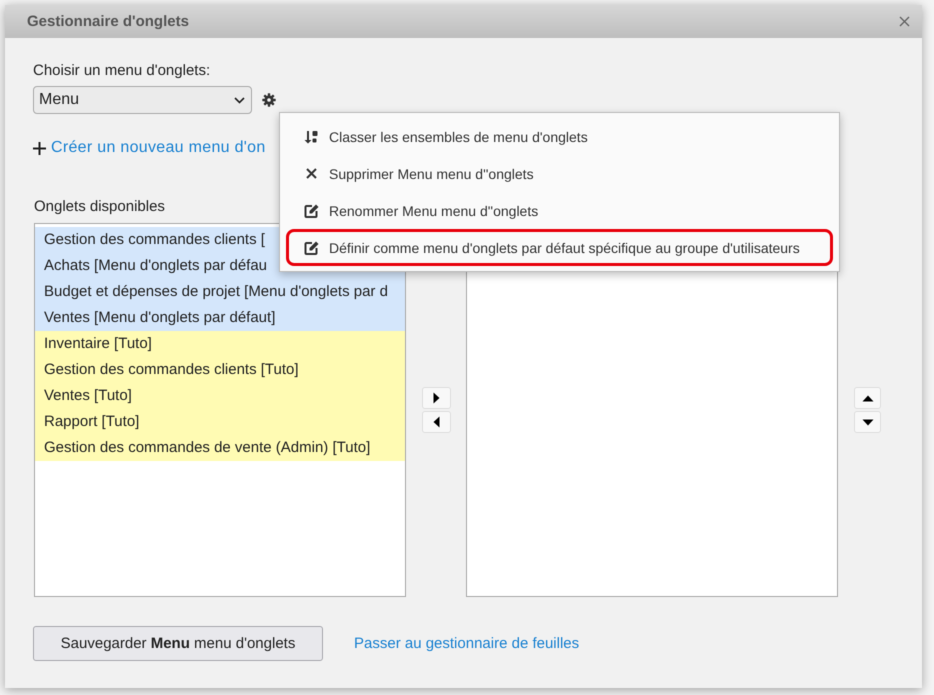 The height and width of the screenshot is (695, 934). I want to click on create-menu-link: Créer un nouveau menu d'on, so click(158, 148).